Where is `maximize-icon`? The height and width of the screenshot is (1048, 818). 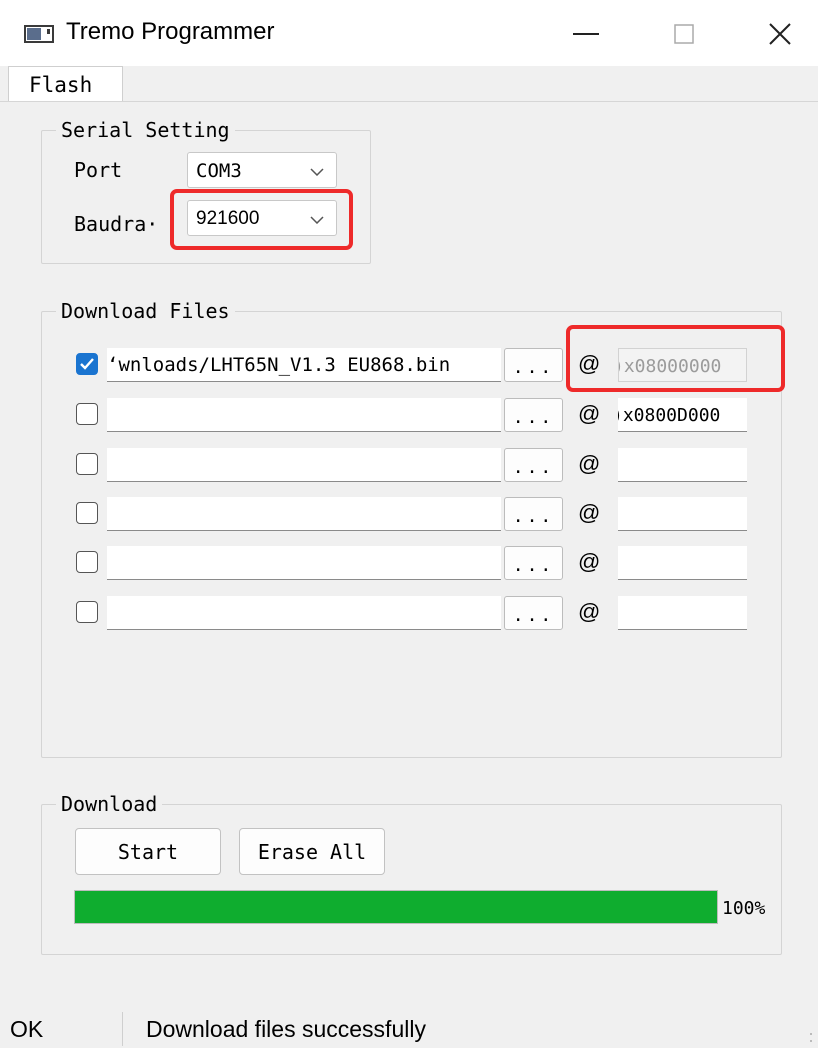
maximize-icon is located at coordinates (684, 34).